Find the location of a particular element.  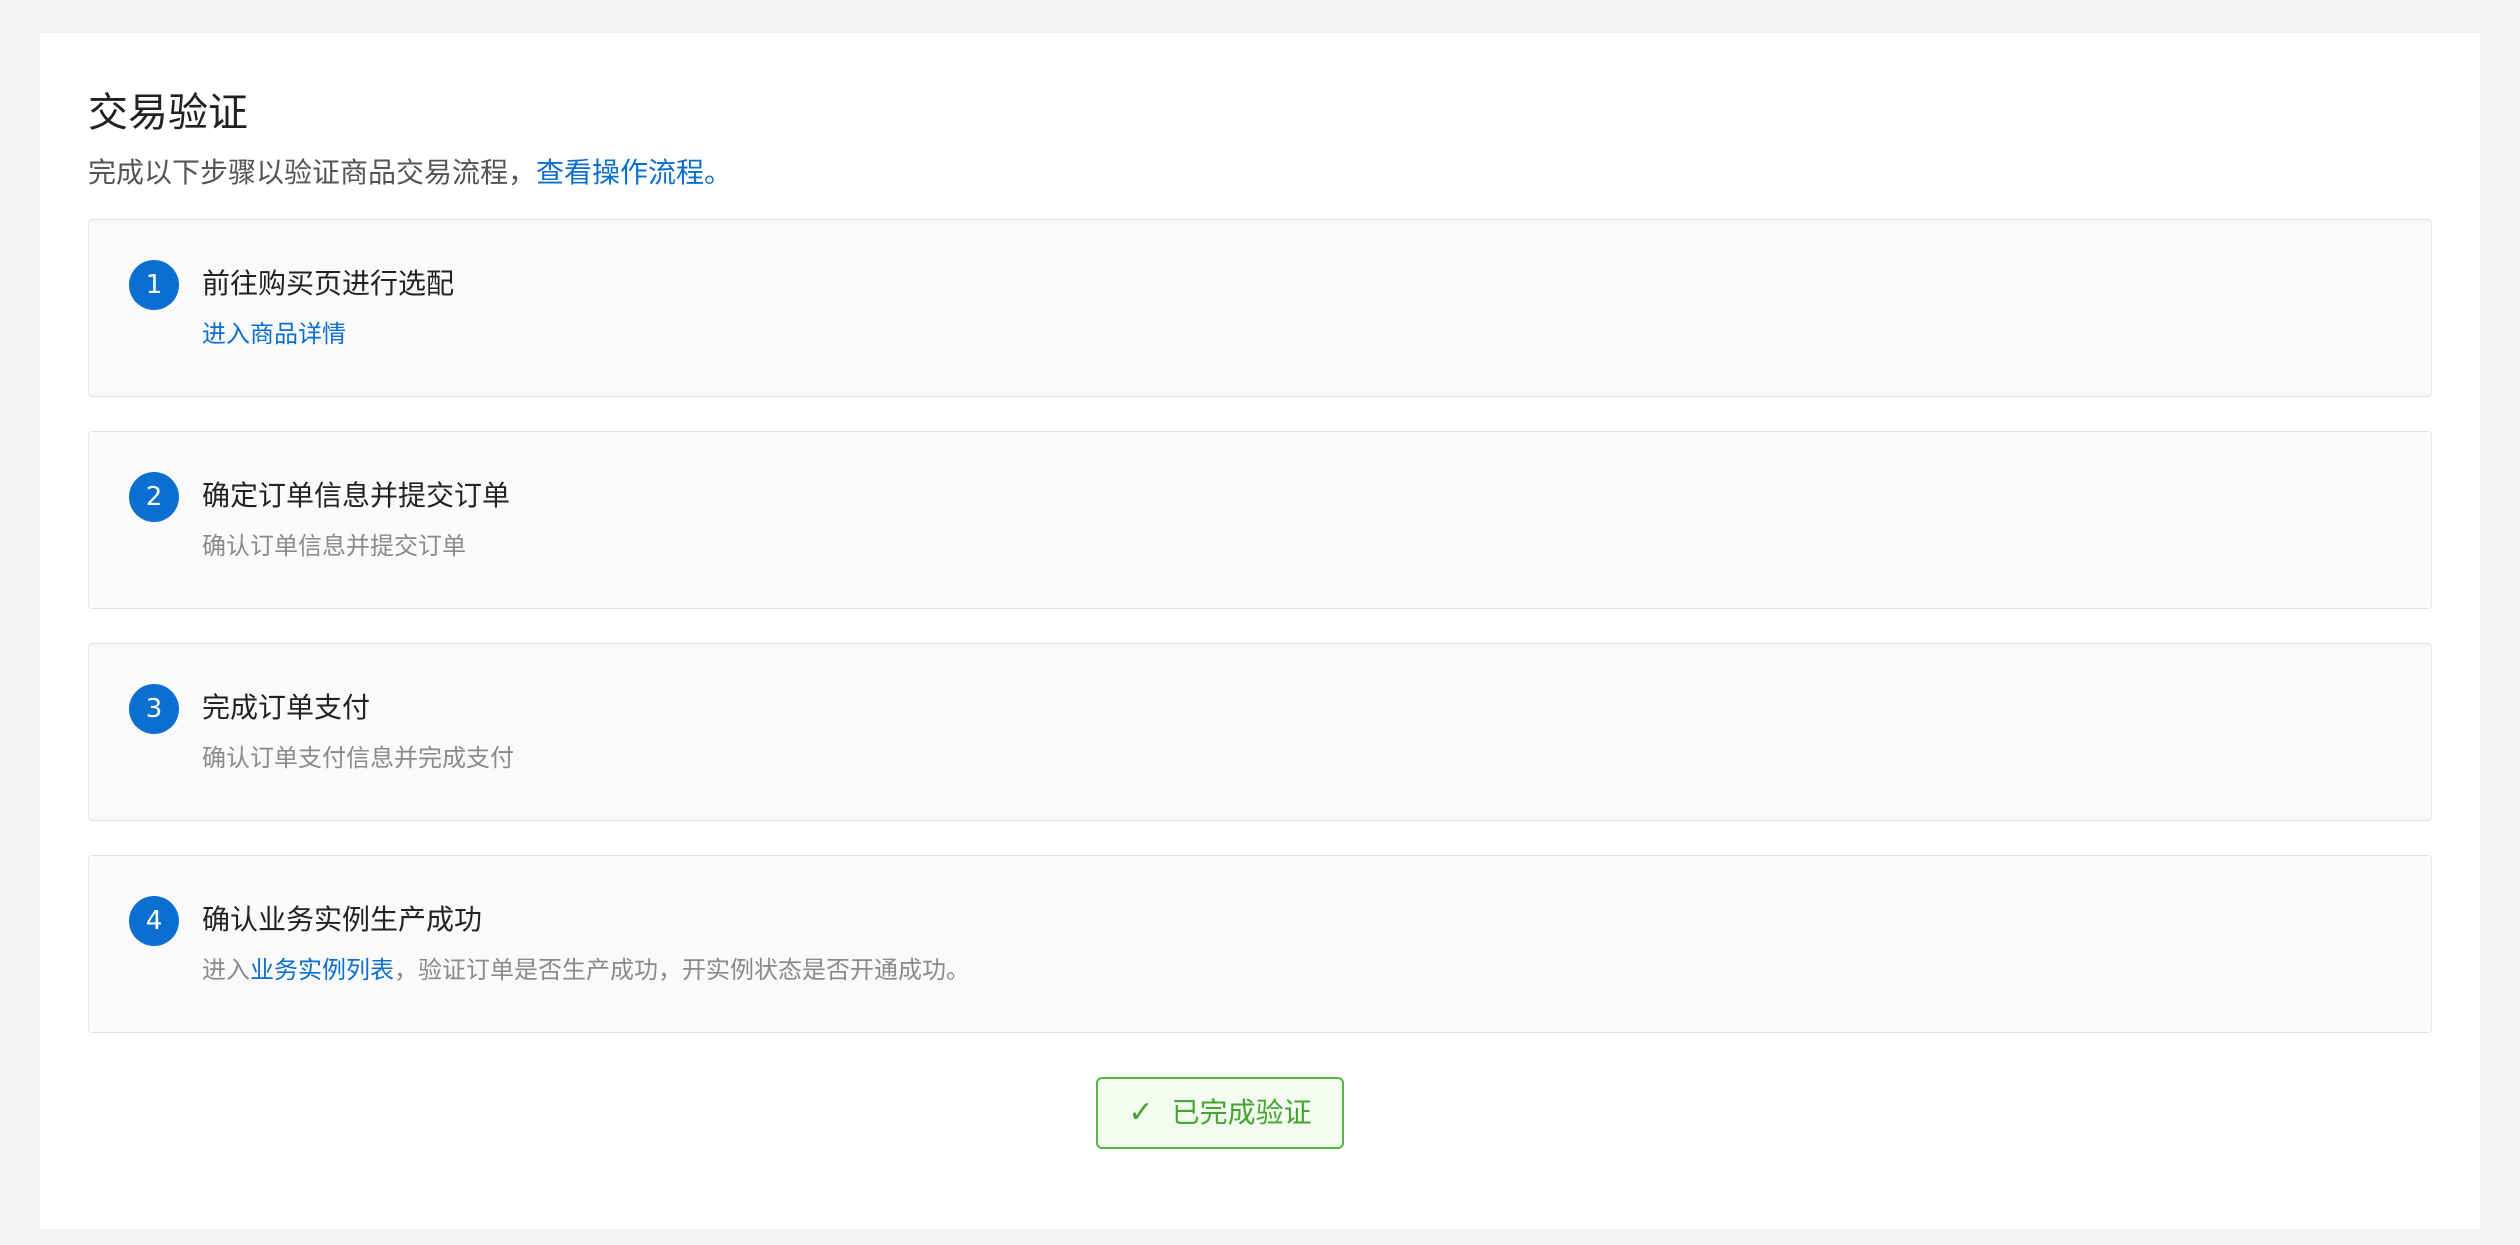

step-description: 确认订单信息并提交订单 is located at coordinates (334, 546).